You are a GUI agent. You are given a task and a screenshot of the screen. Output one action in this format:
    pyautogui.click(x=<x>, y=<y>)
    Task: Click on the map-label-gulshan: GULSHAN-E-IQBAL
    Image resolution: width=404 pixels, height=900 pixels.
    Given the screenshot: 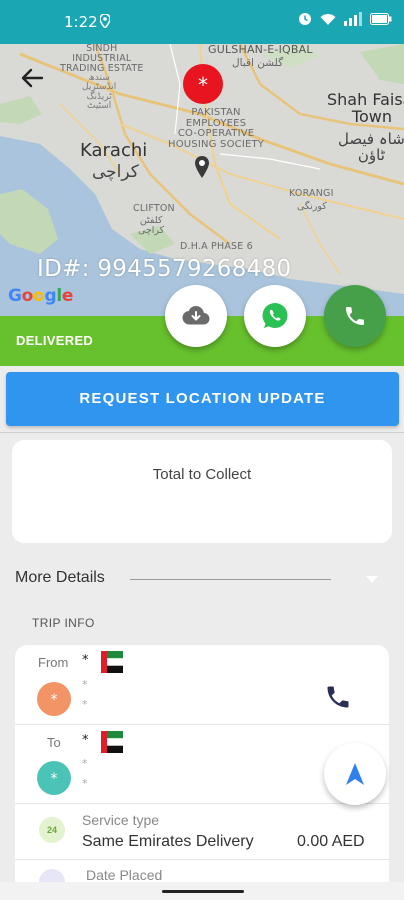 What is the action you would take?
    pyautogui.click(x=260, y=50)
    